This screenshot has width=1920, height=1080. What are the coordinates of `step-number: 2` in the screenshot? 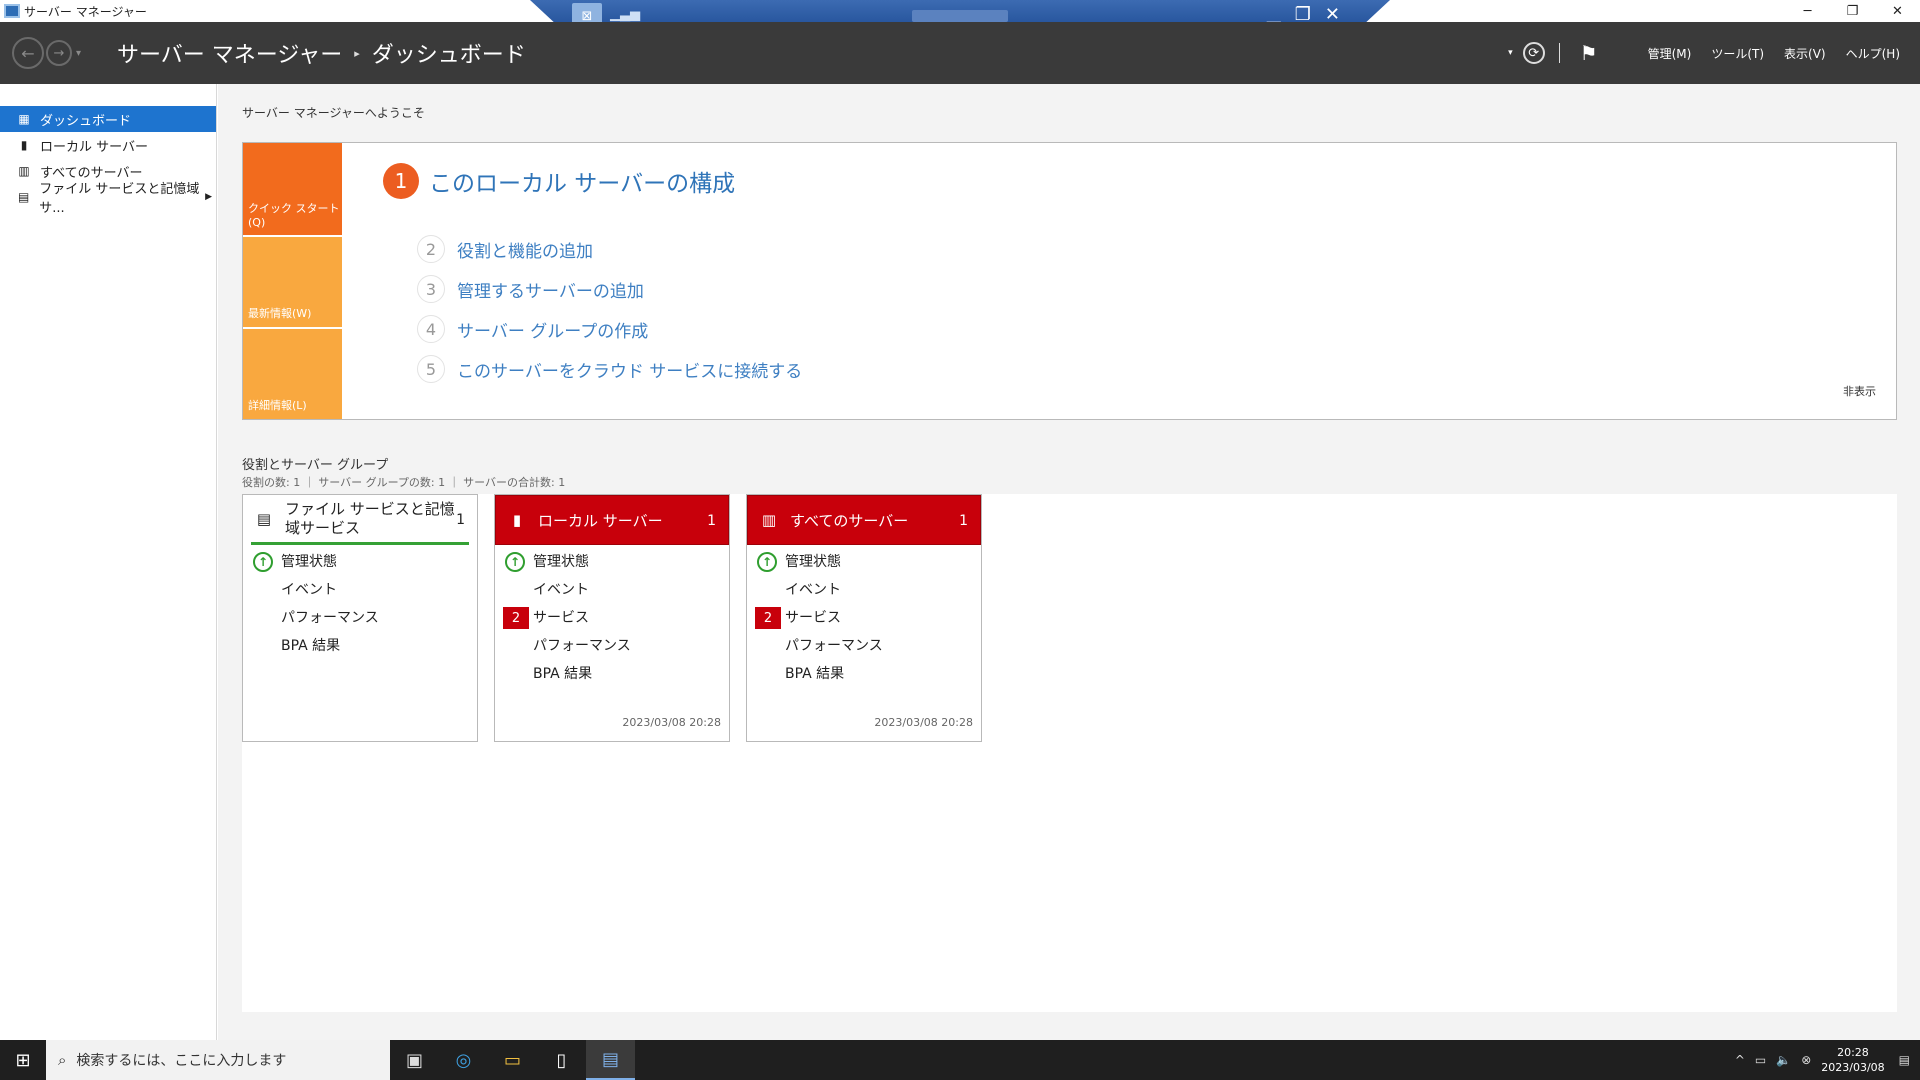 It's located at (431, 249).